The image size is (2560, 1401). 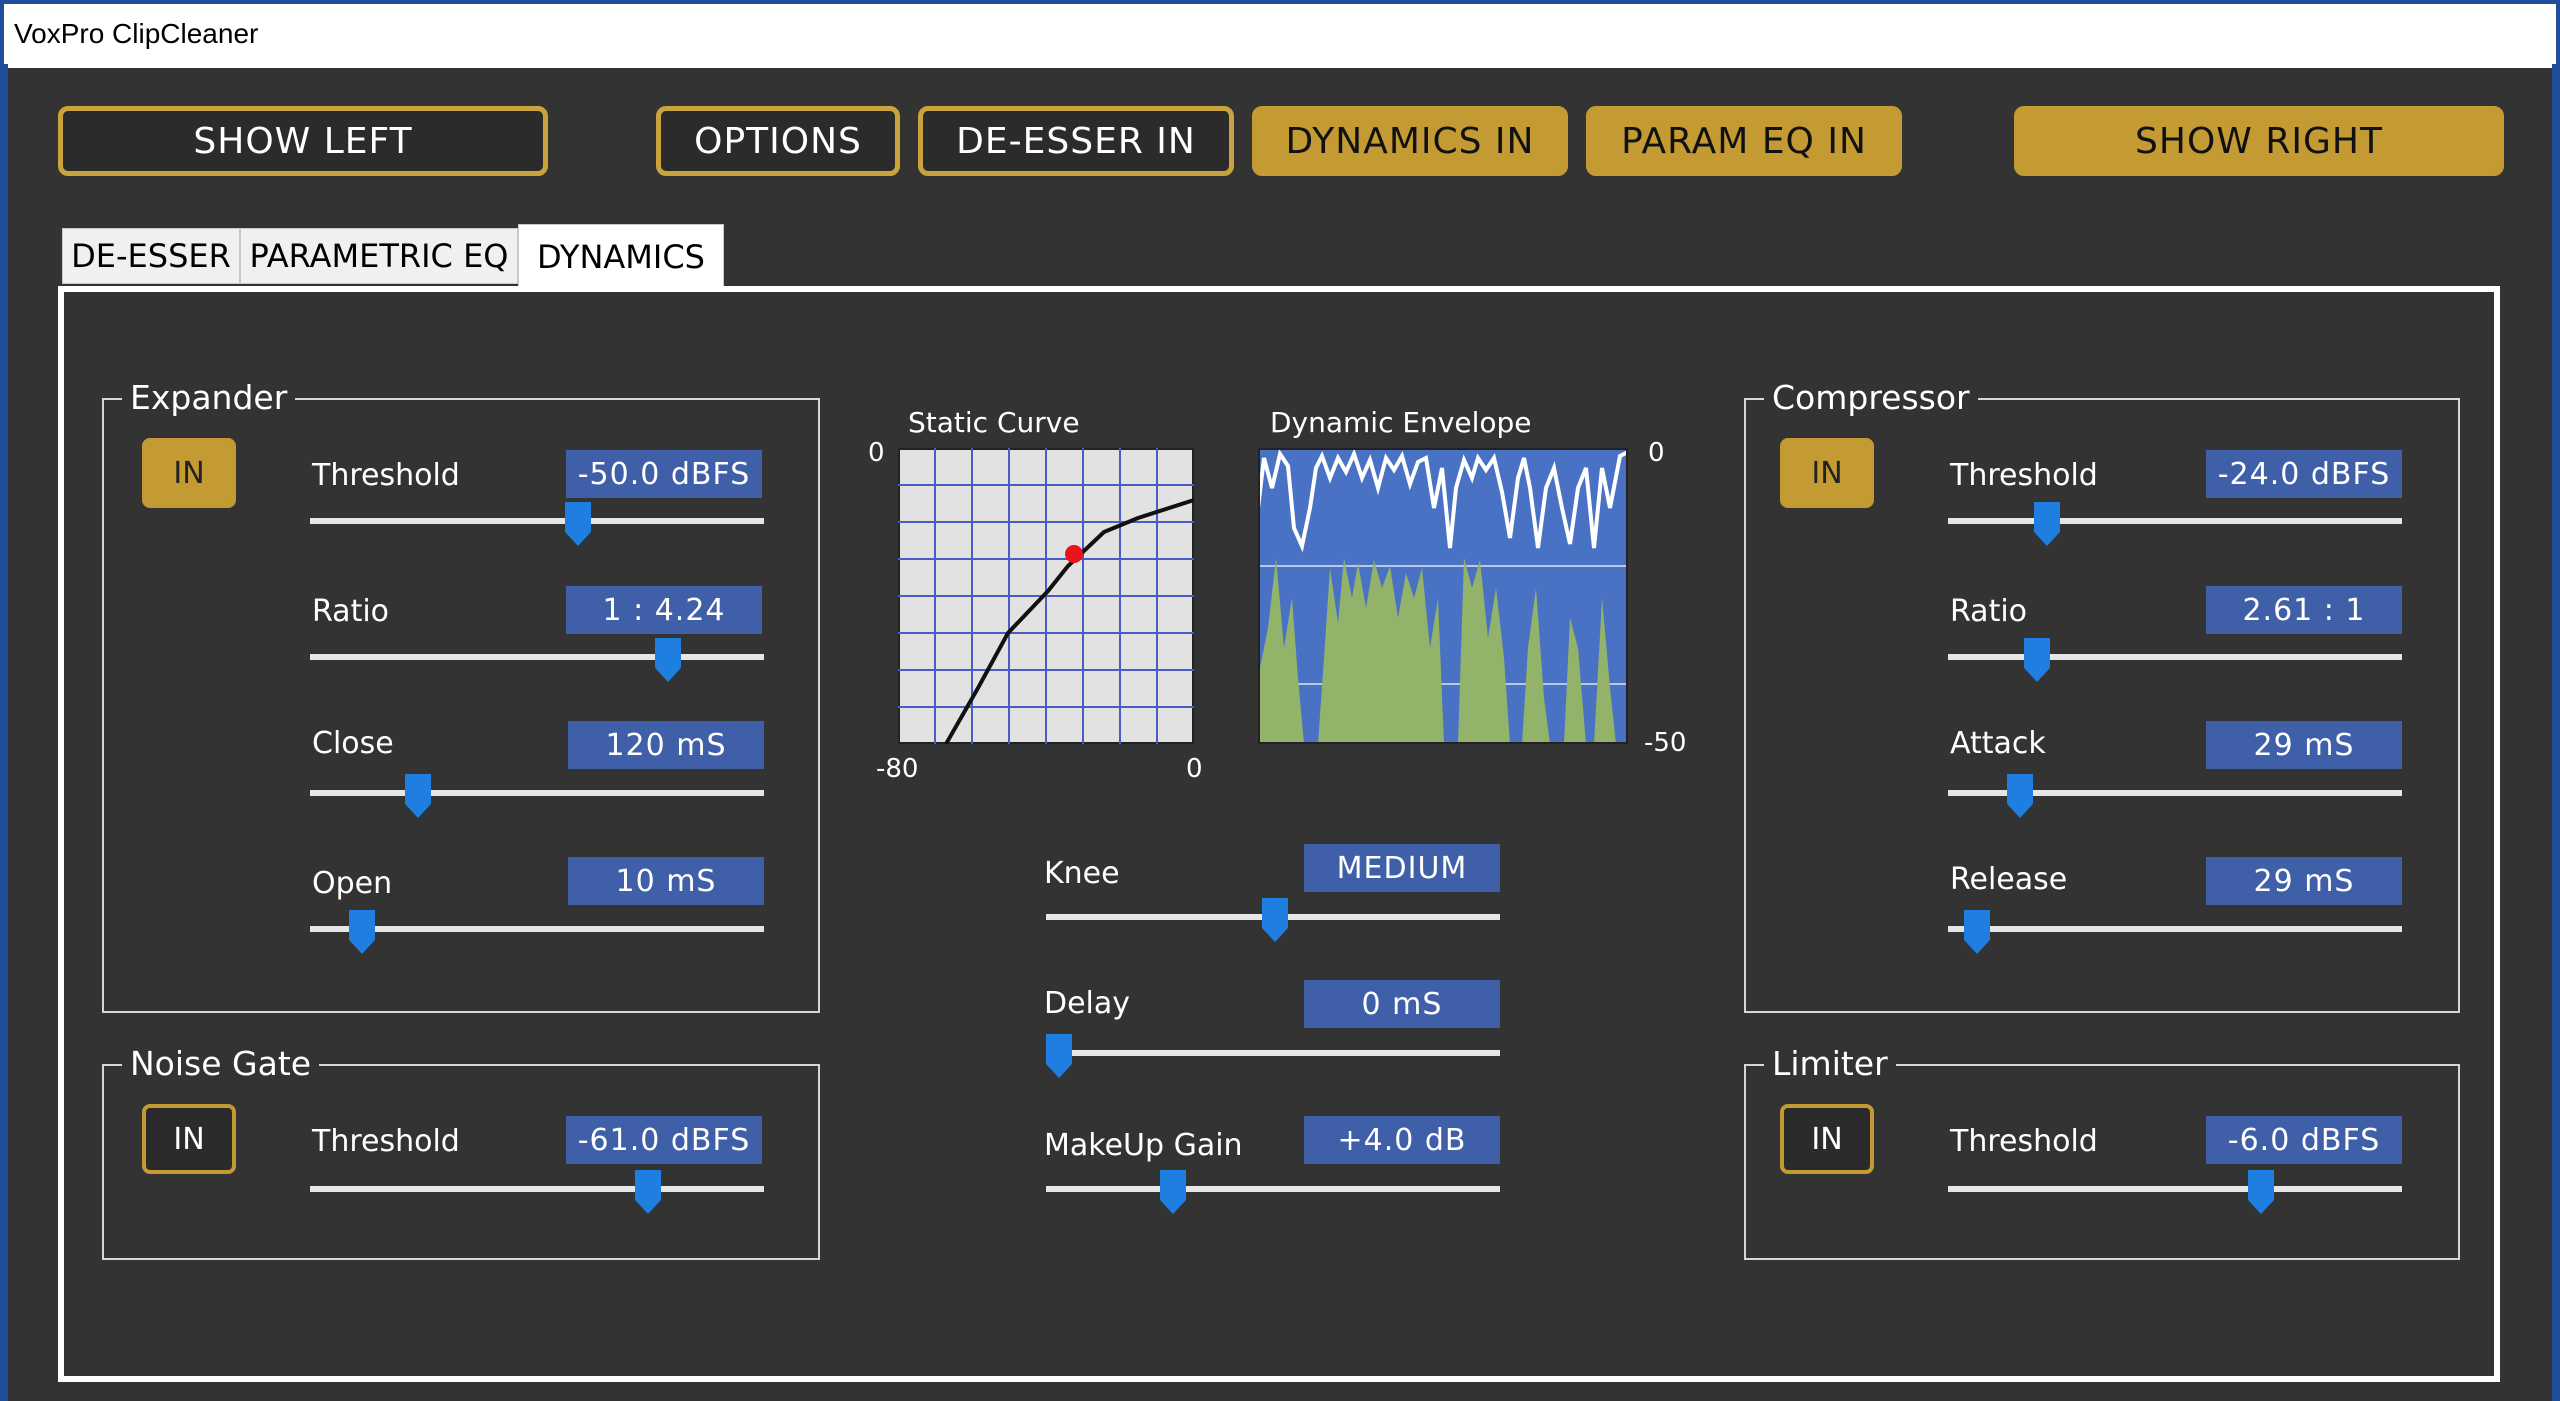 What do you see at coordinates (1074, 554) in the screenshot?
I see `static-curve-operating-point` at bounding box center [1074, 554].